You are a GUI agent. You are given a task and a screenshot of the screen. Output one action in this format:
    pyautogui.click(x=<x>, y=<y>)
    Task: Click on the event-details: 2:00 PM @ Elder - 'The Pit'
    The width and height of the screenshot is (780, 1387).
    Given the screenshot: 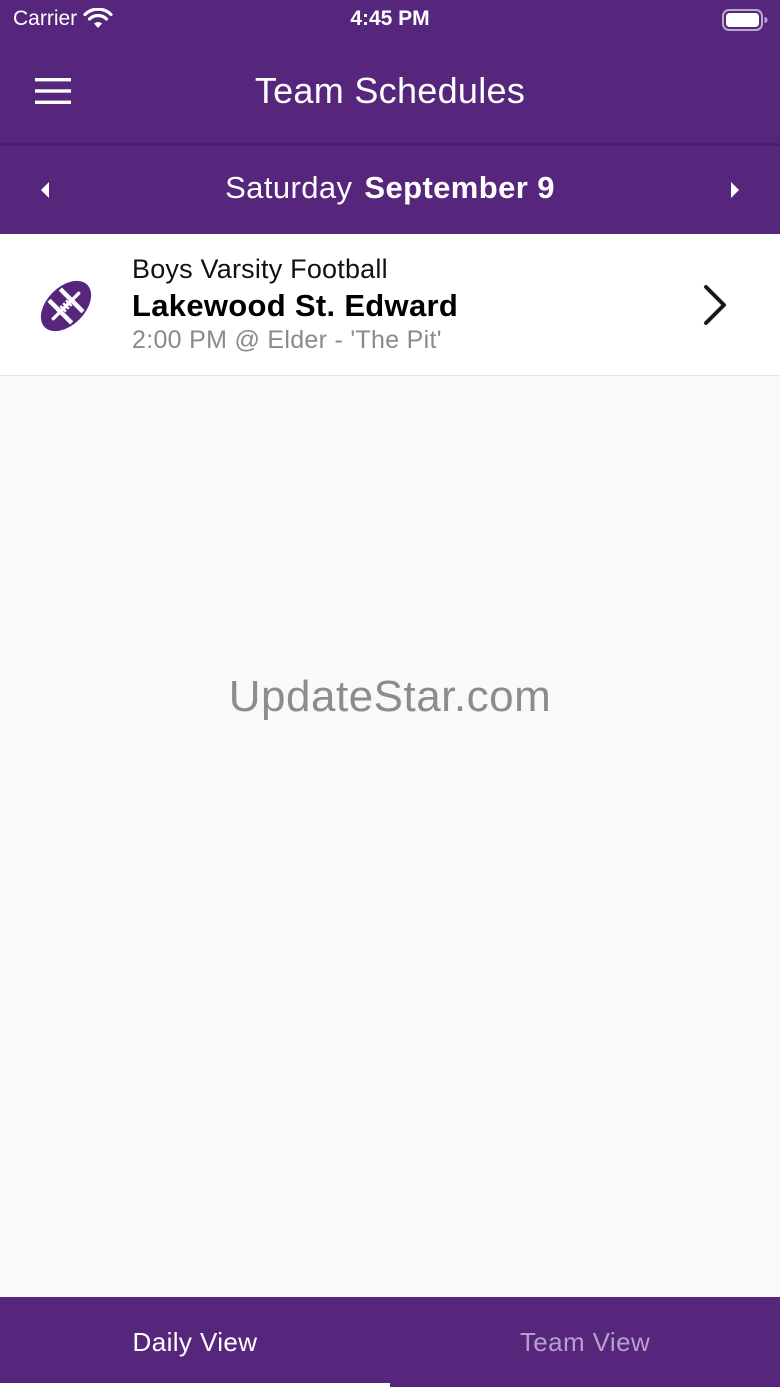 What is the action you would take?
    pyautogui.click(x=287, y=340)
    